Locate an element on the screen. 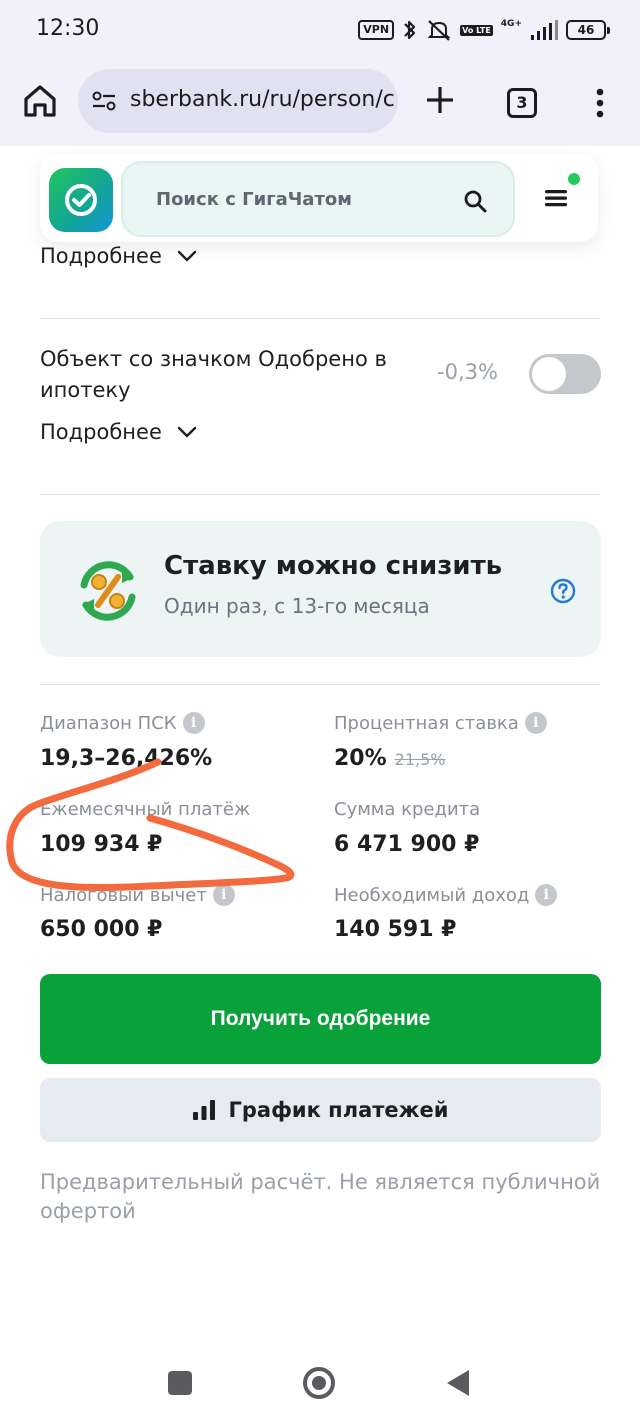 The image size is (640, 1423). tax-label: Налоговый вычет i is located at coordinates (137, 895).